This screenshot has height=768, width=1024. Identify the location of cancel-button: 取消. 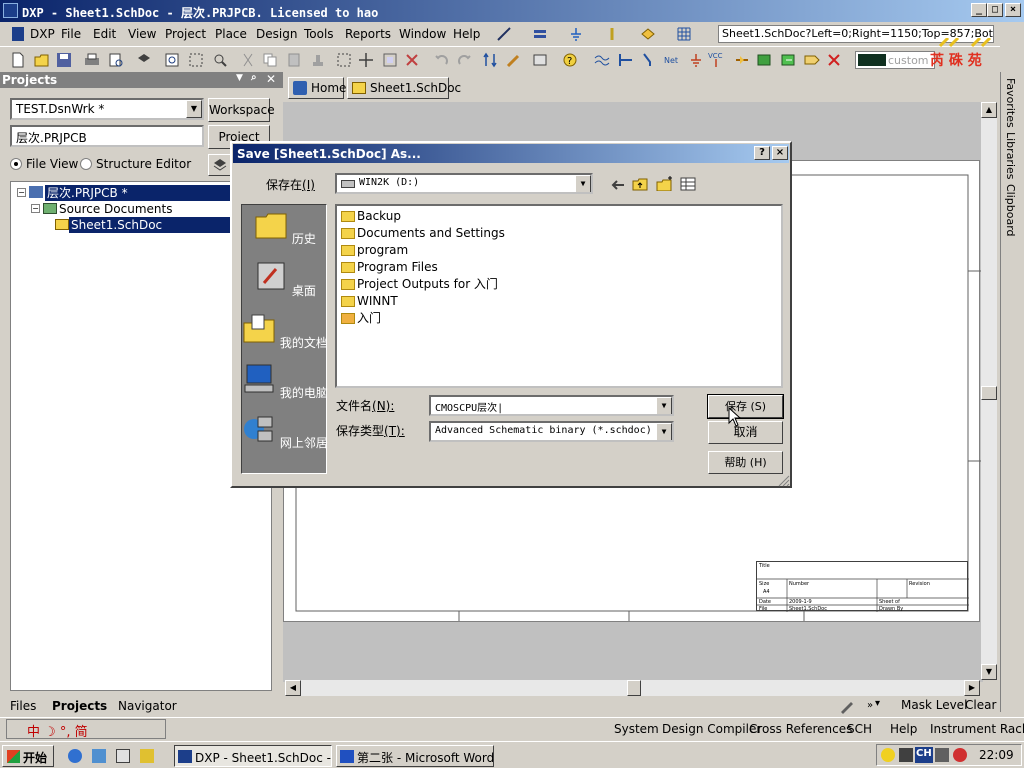
(745, 432).